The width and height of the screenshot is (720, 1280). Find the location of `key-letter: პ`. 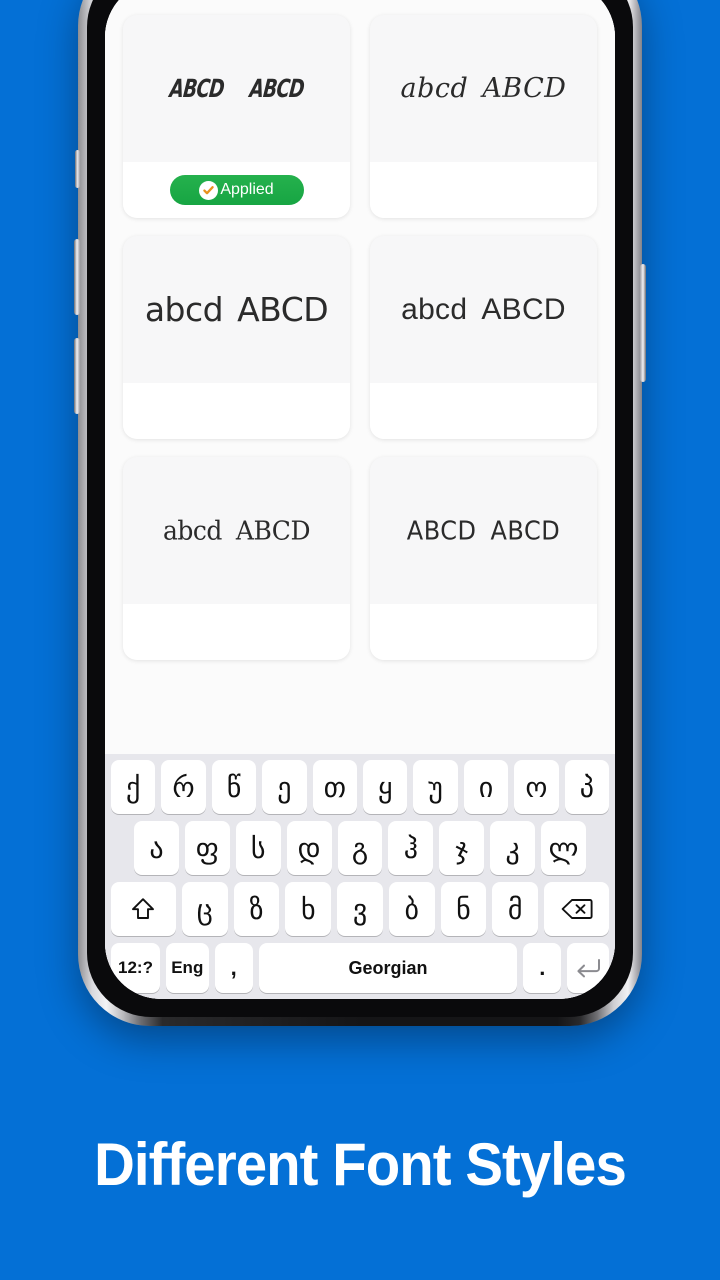

key-letter: პ is located at coordinates (587, 787).